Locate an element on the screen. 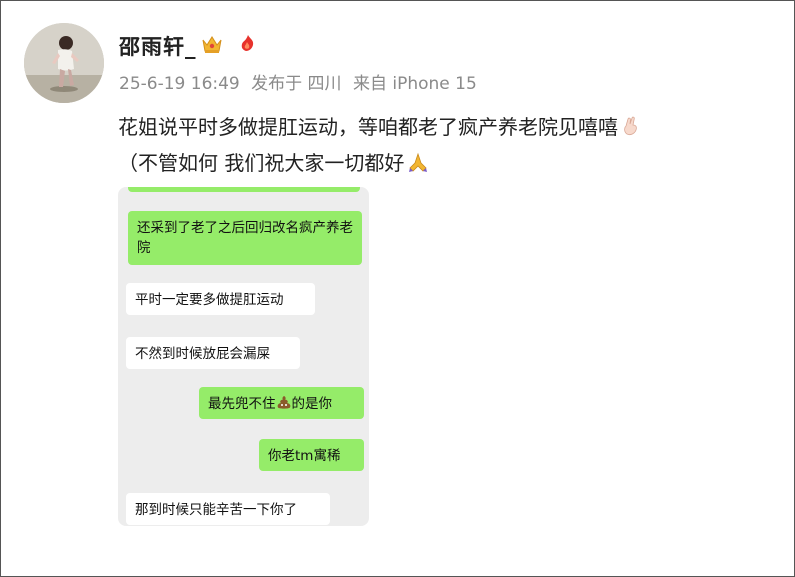 The height and width of the screenshot is (577, 795). chat-message-text: 你老tm寓稀 is located at coordinates (304, 456).